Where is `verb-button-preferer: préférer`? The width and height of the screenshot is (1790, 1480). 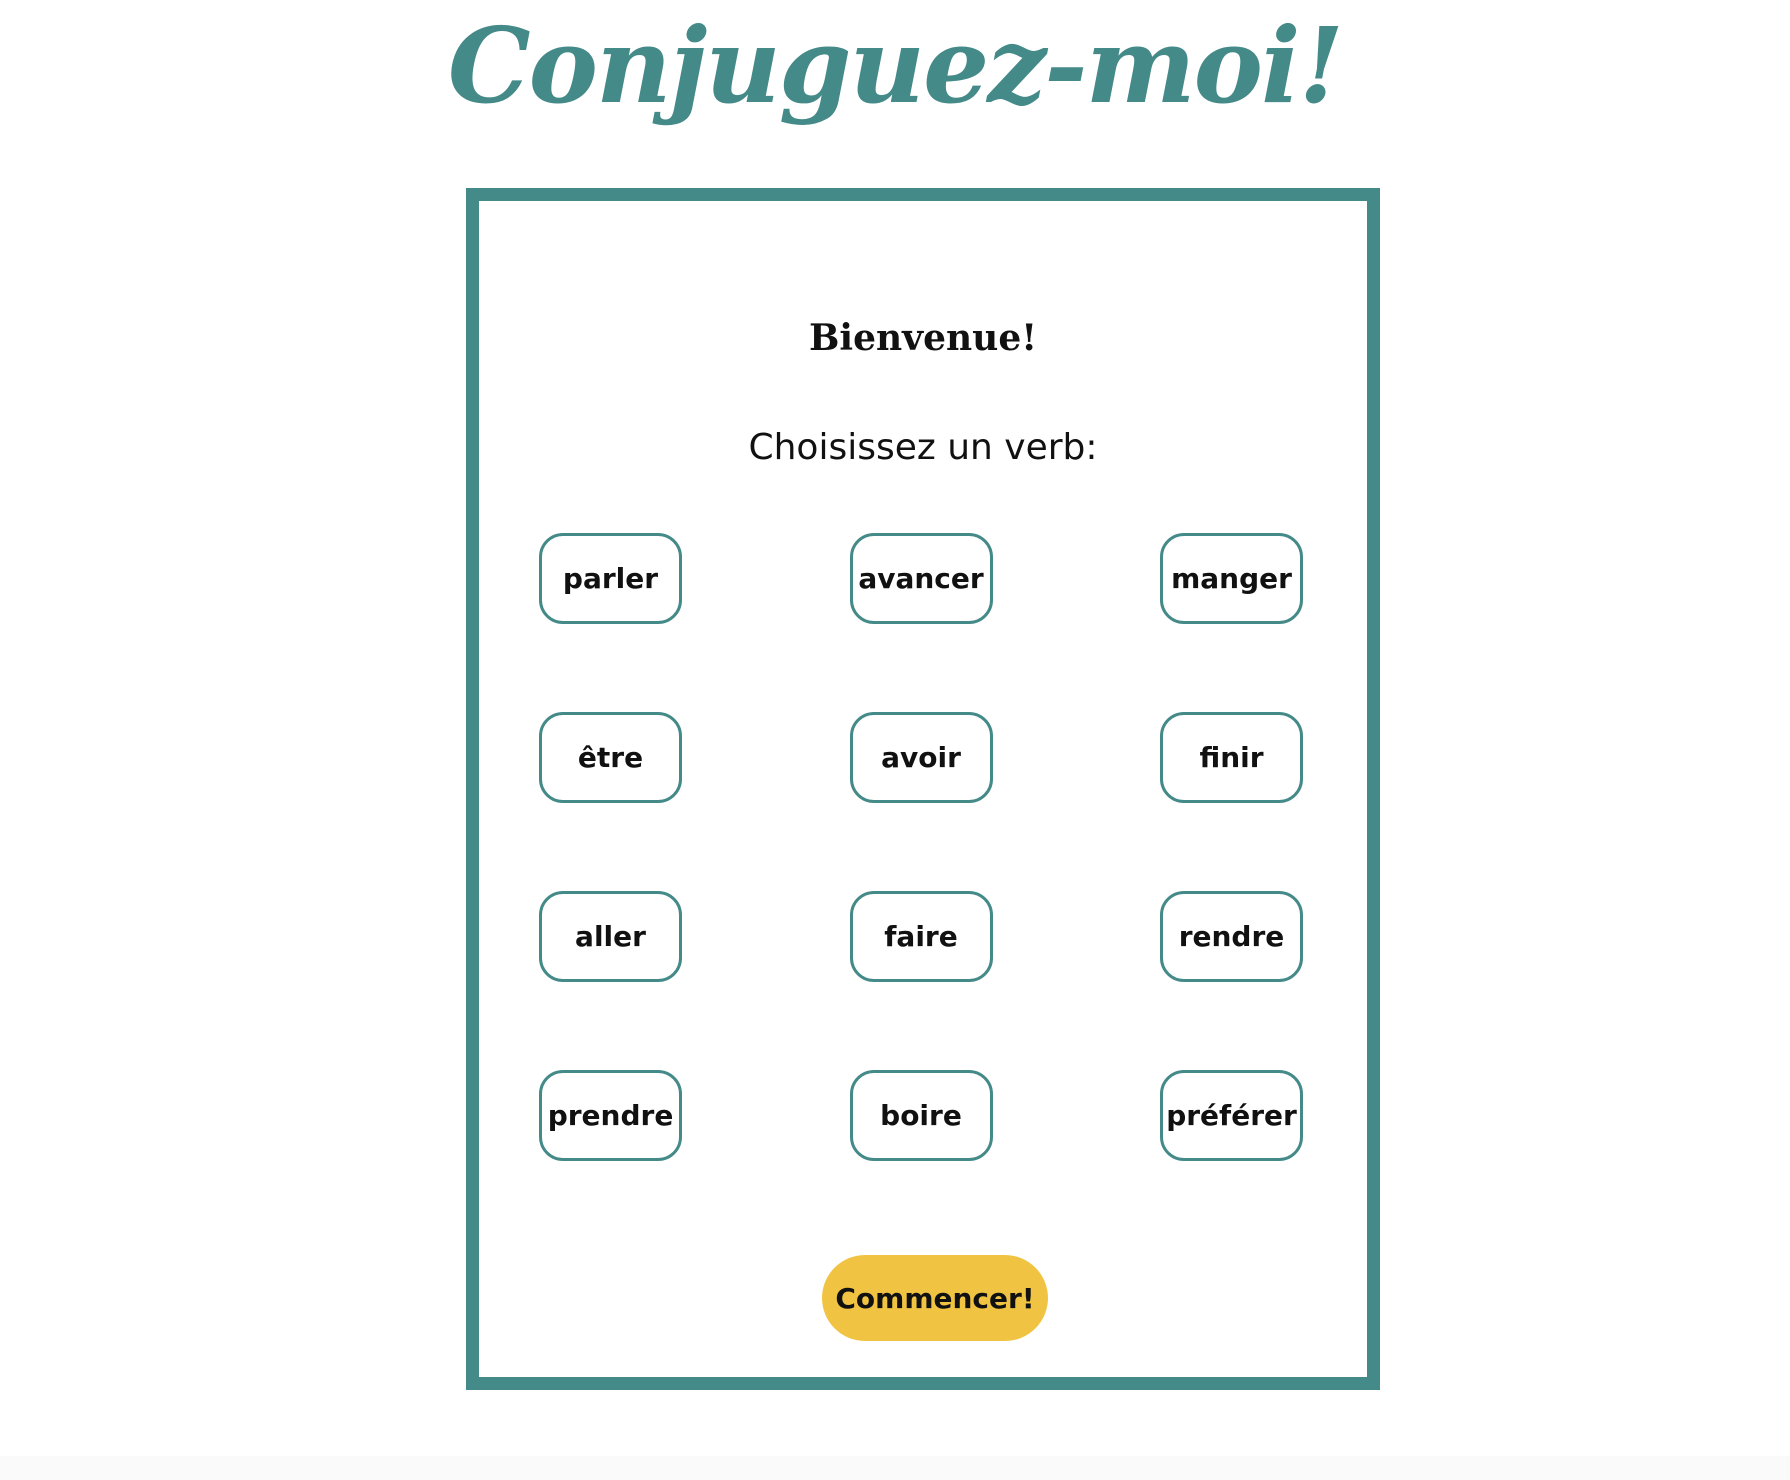 verb-button-preferer: préférer is located at coordinates (1231, 1115).